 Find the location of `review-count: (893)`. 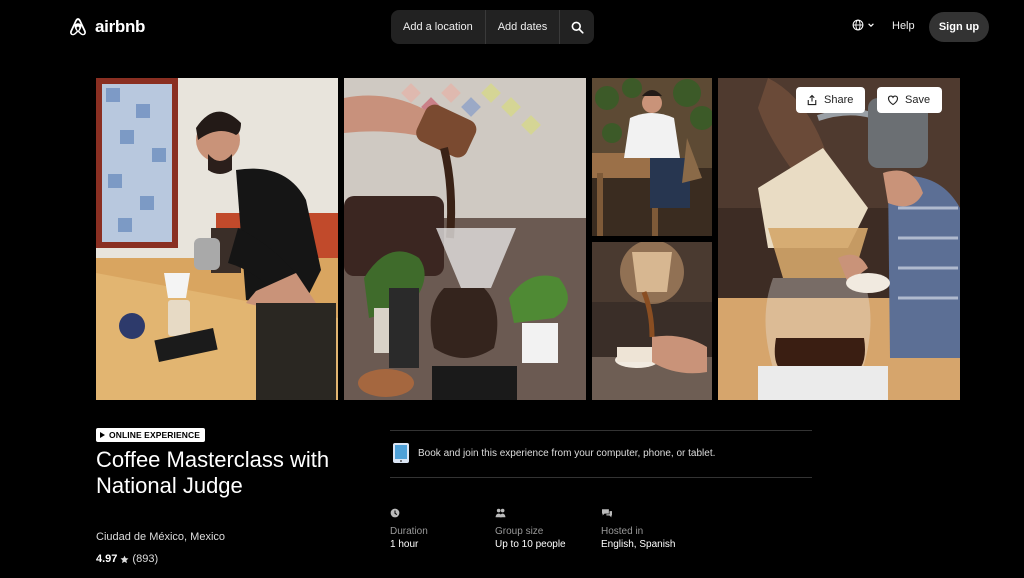

review-count: (893) is located at coordinates (145, 559).